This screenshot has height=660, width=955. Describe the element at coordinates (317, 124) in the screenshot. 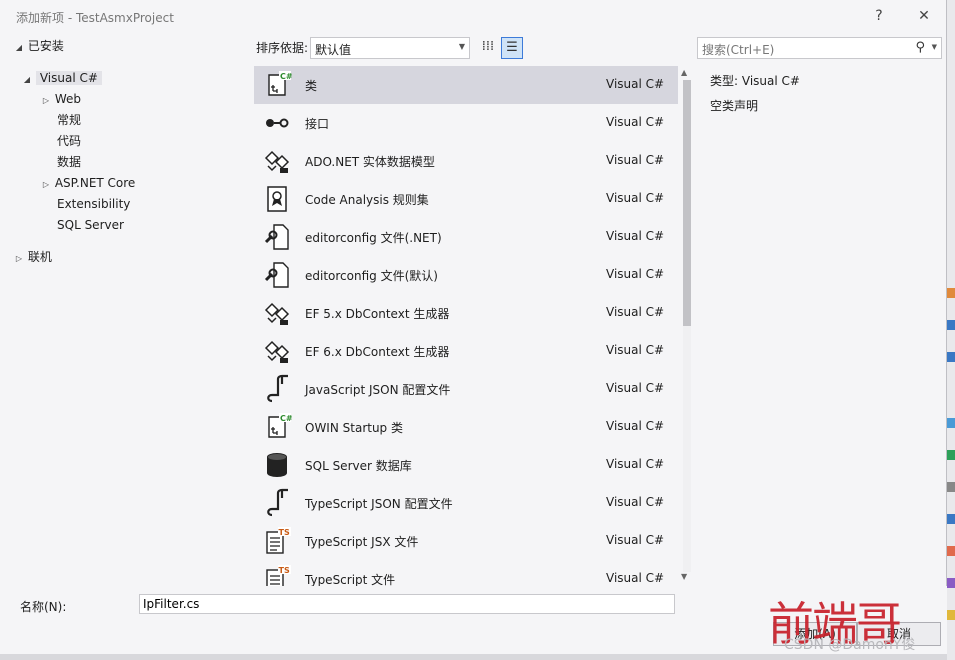

I see `template-name: 接口` at that location.